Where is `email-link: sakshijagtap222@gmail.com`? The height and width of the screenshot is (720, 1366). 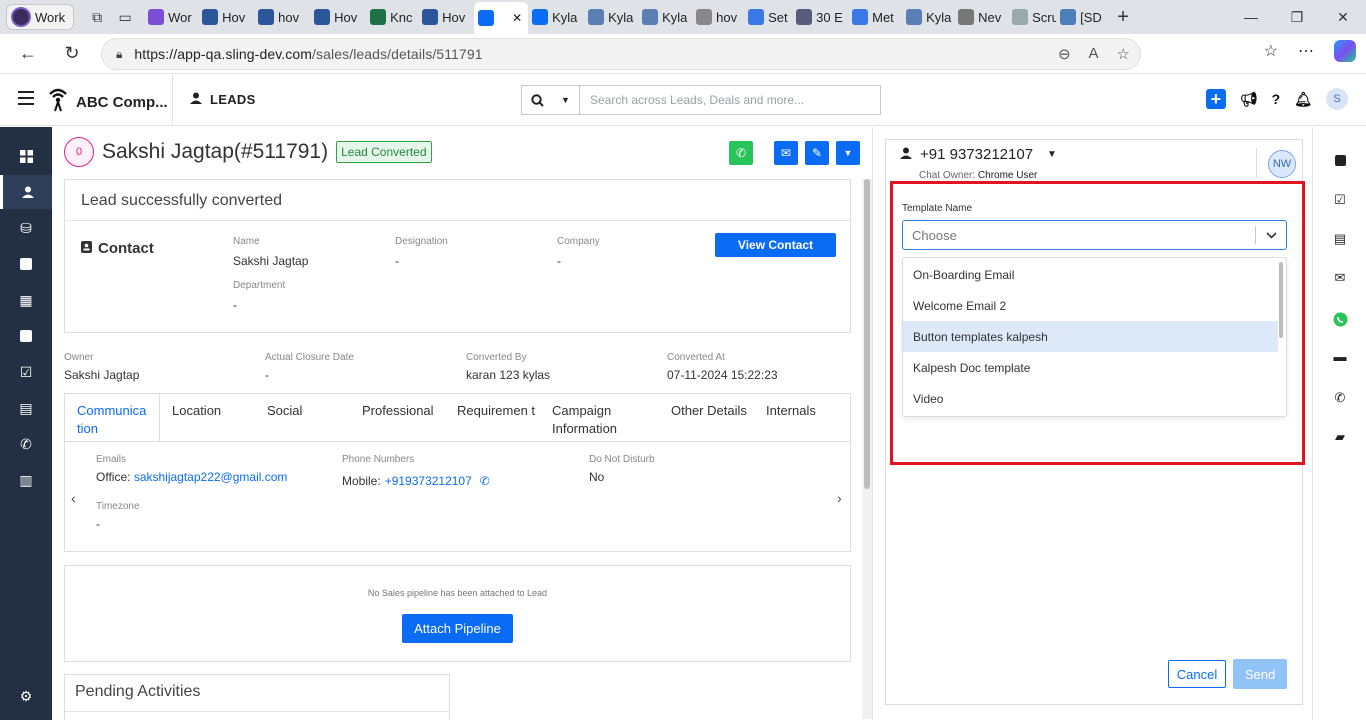
email-link: sakshijagtap222@gmail.com is located at coordinates (211, 477).